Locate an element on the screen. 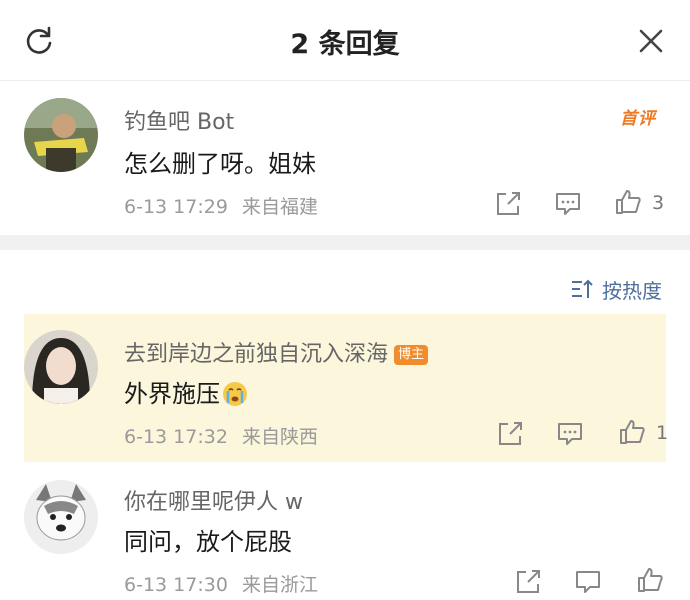 This screenshot has height=600, width=690. section-divider is located at coordinates (345, 242).